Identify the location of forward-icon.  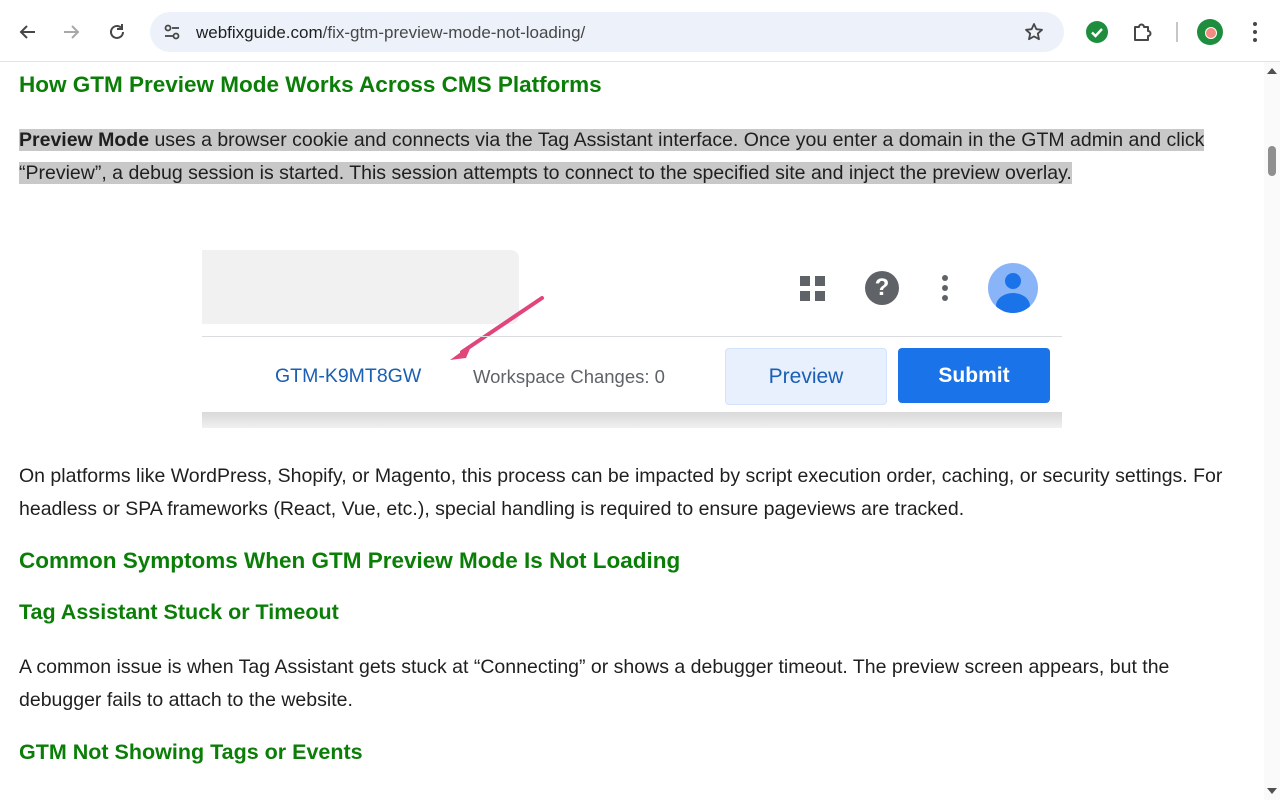
(72, 32).